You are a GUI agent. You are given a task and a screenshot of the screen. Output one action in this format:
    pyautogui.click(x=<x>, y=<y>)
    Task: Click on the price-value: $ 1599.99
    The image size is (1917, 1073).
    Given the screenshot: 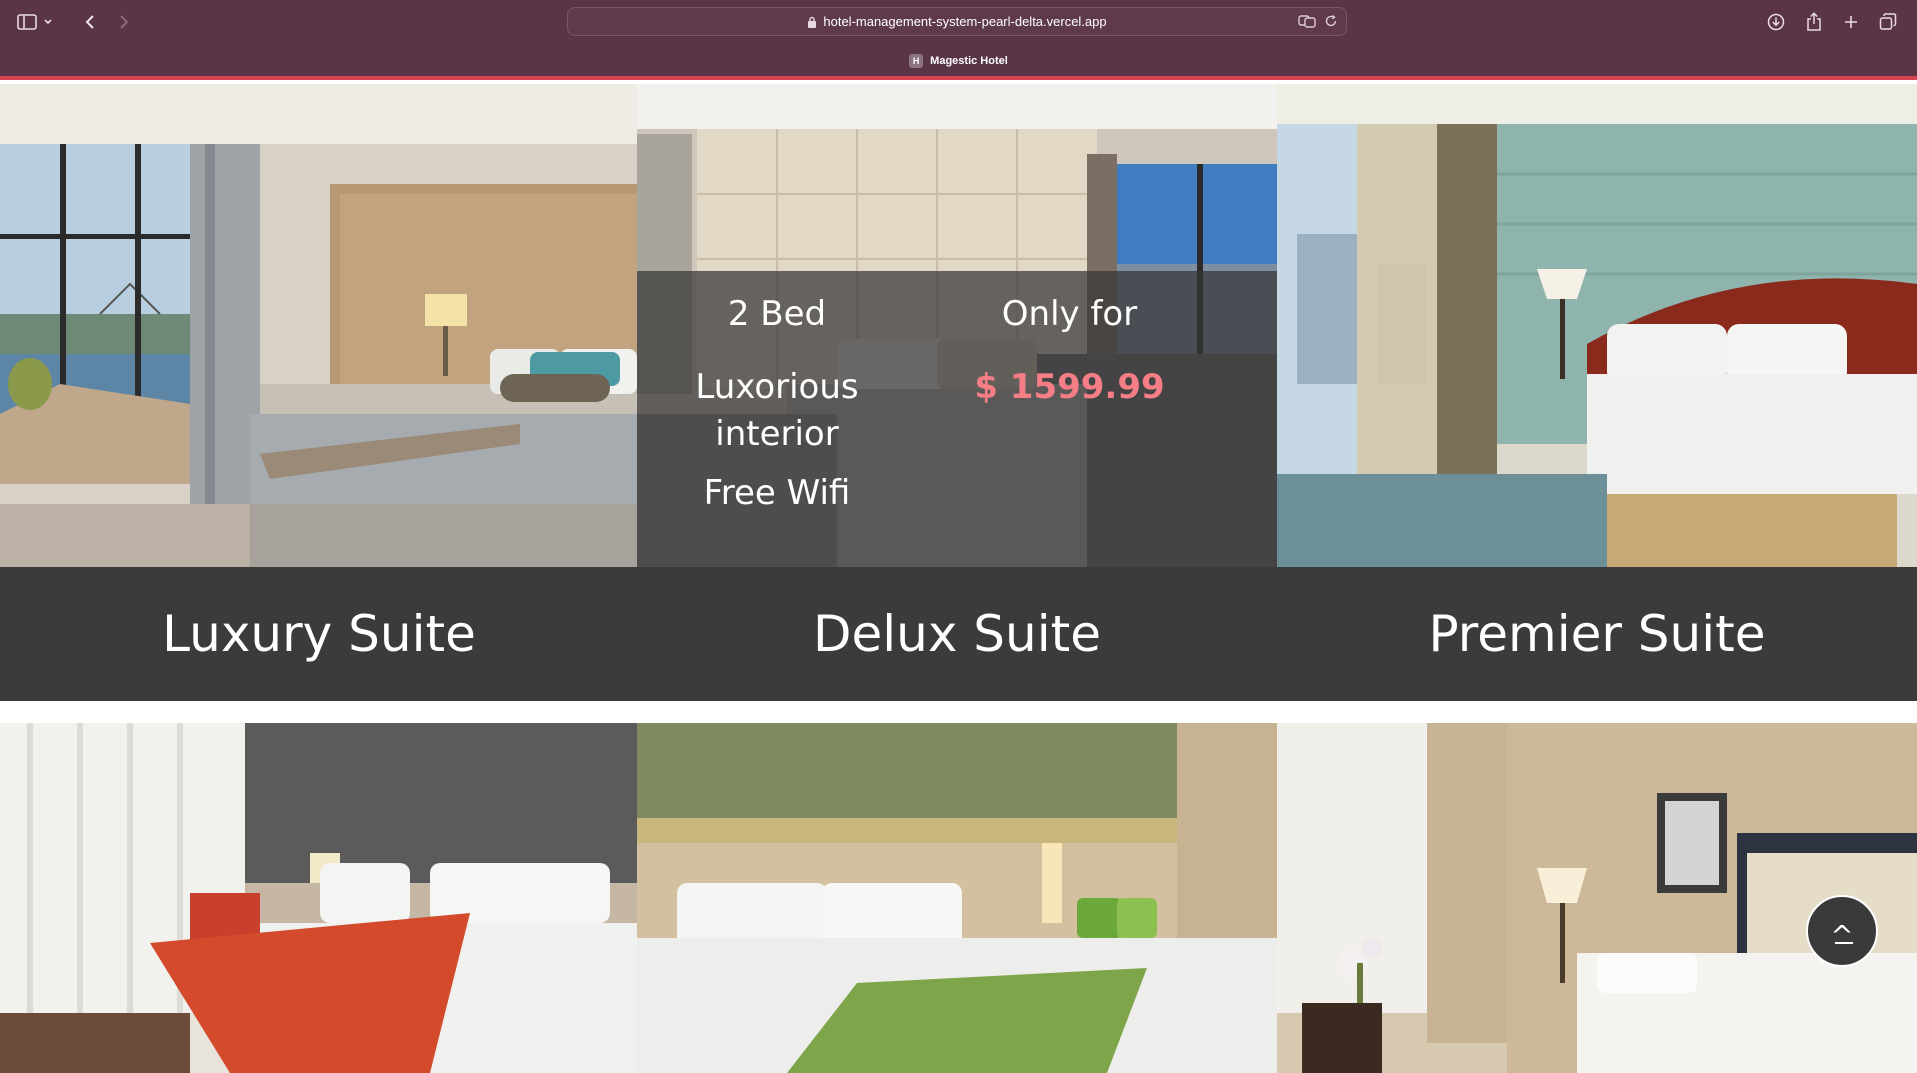 What is the action you would take?
    pyautogui.click(x=1069, y=387)
    